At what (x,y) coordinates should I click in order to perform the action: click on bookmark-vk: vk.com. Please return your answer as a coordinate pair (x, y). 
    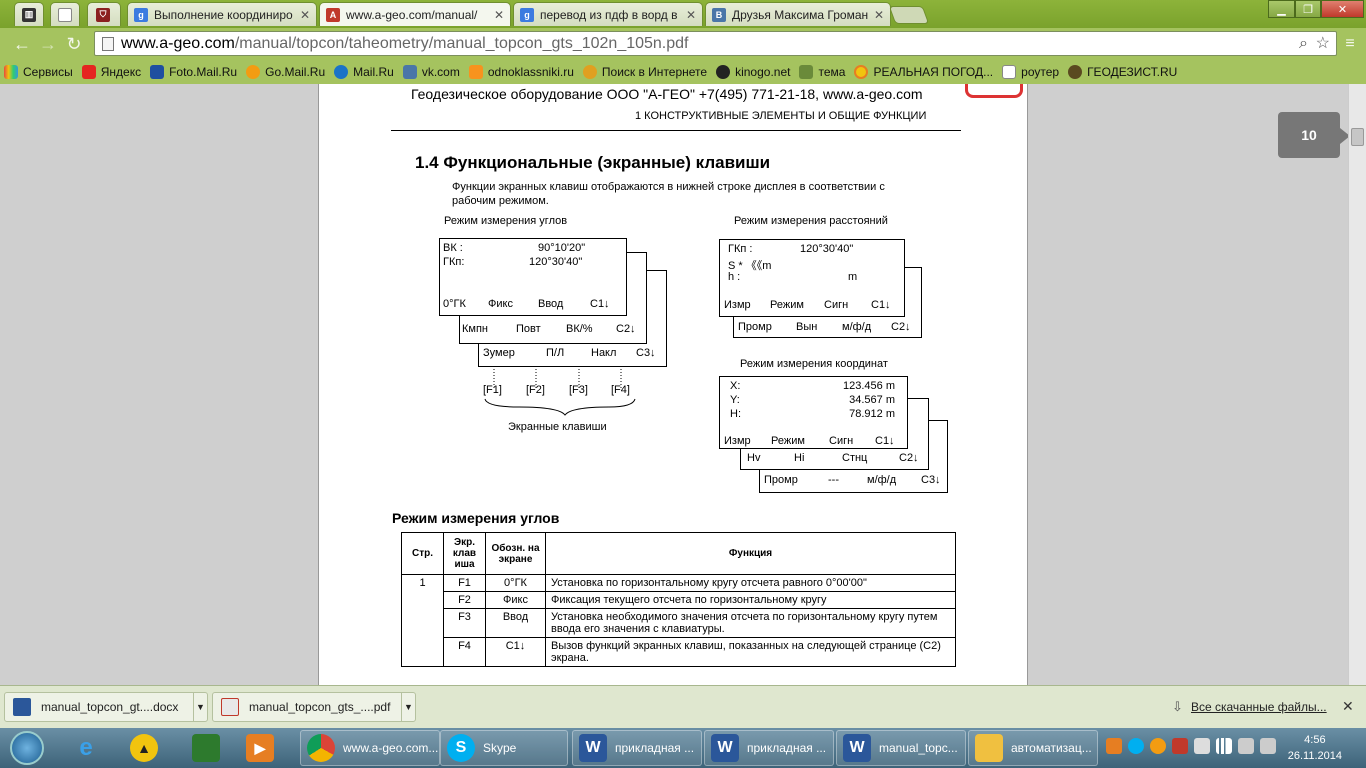
    Looking at the image, I should click on (431, 72).